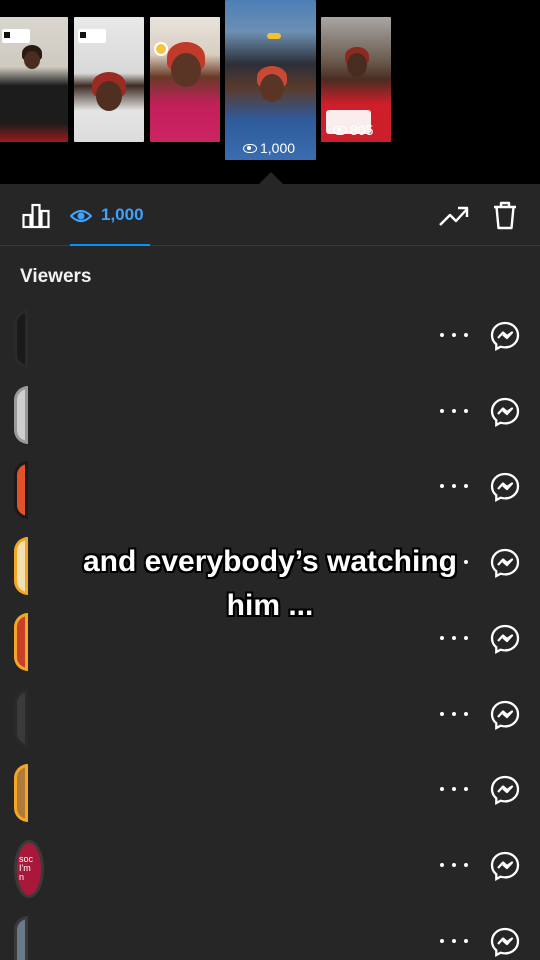  What do you see at coordinates (505, 216) in the screenshot?
I see `trash-icon` at bounding box center [505, 216].